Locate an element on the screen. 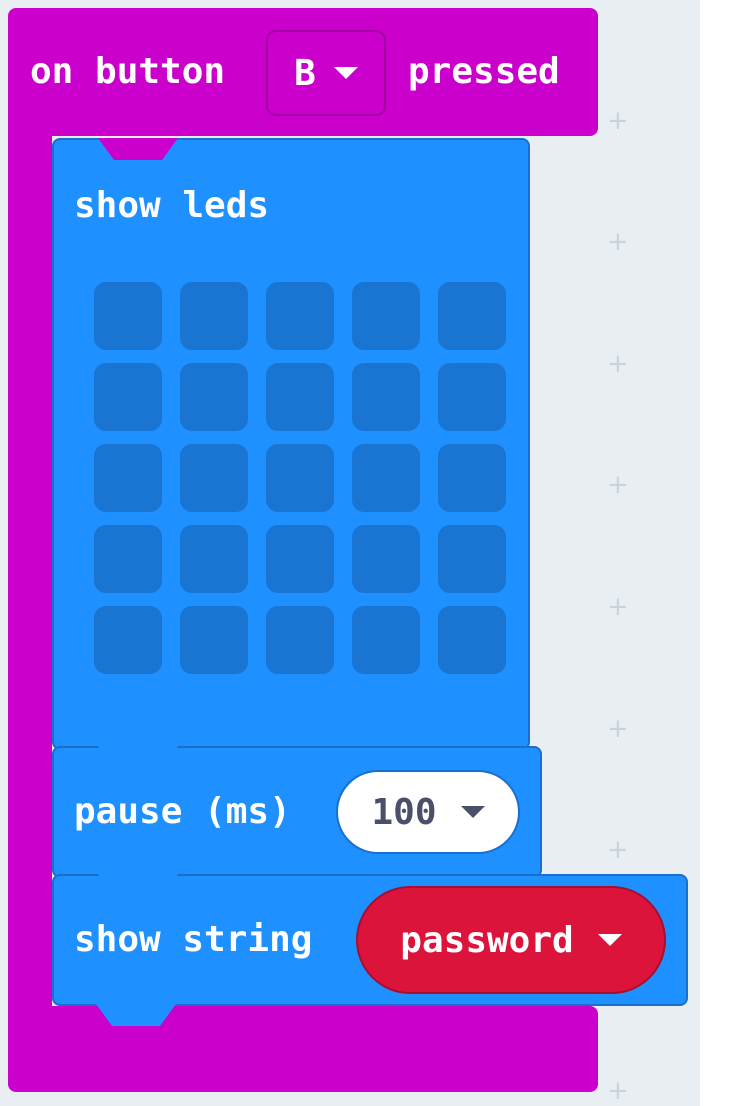  event-prefix-label: on button is located at coordinates (128, 71).